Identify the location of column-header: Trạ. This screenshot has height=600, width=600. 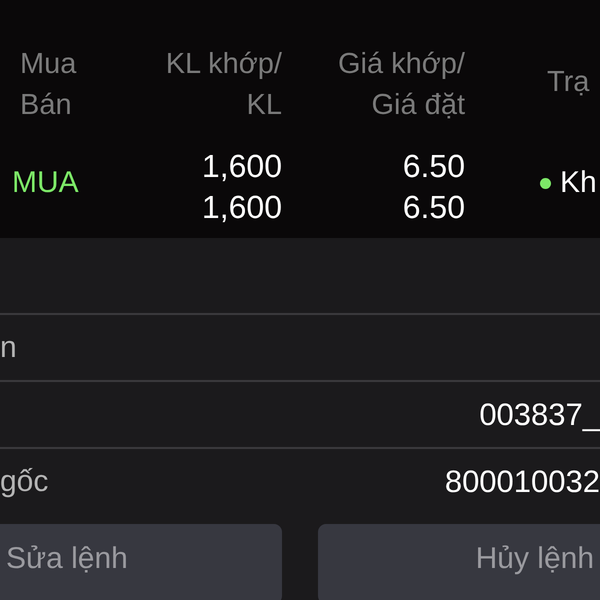
(568, 82).